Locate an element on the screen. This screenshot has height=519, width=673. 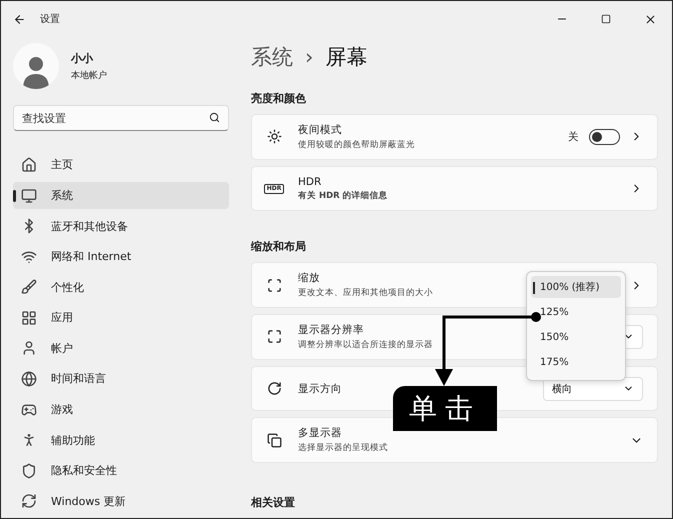
sidebar-item: 辅助功能 is located at coordinates (121, 440).